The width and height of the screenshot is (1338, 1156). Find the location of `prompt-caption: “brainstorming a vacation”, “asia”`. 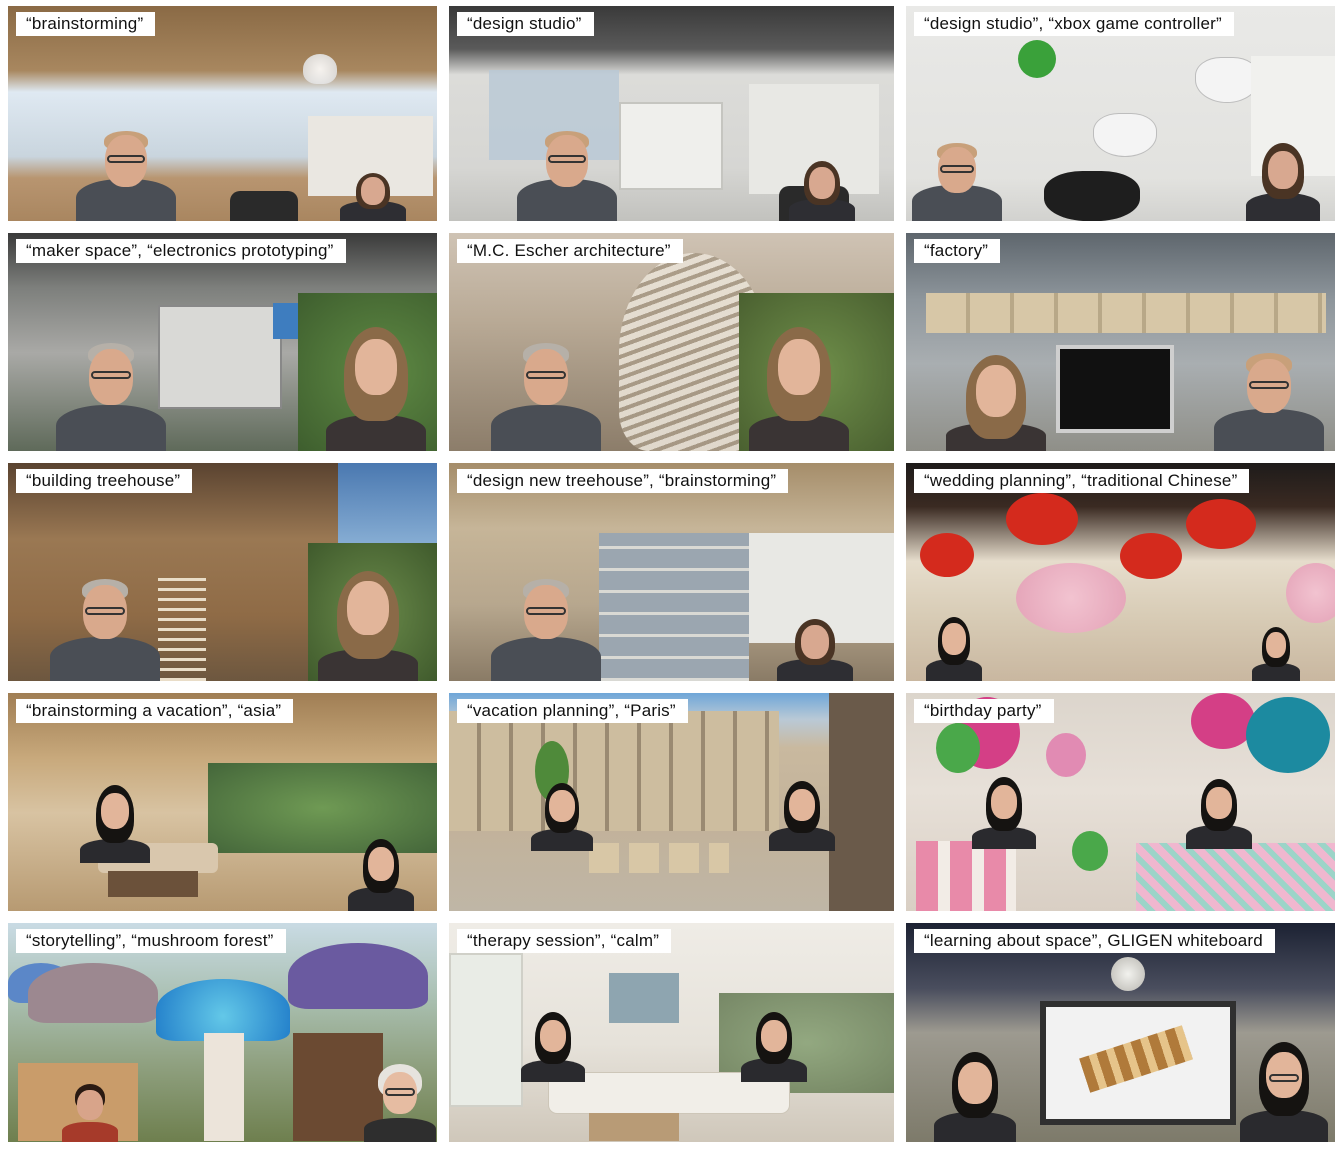

prompt-caption: “brainstorming a vacation”, “asia” is located at coordinates (155, 711).